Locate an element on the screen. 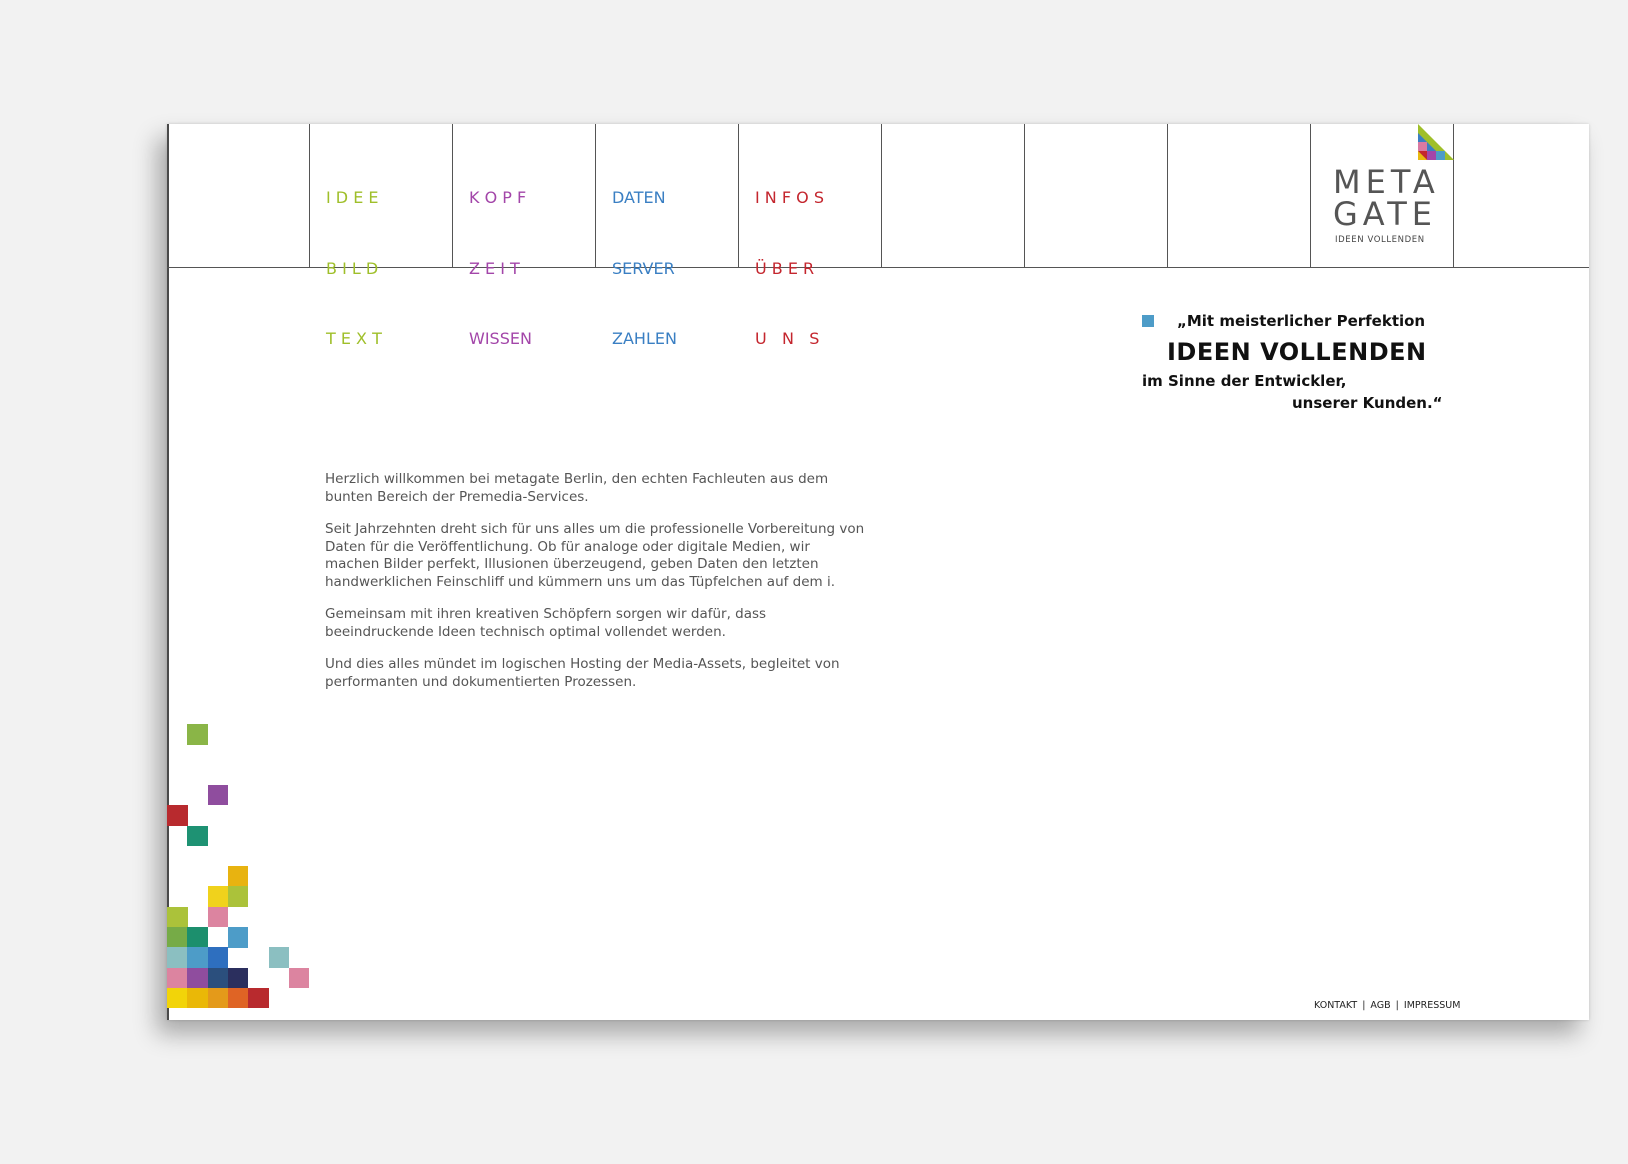 The width and height of the screenshot is (1628, 1164). nav-label: K O P F Z E I T WISSEN is located at coordinates (500, 268).